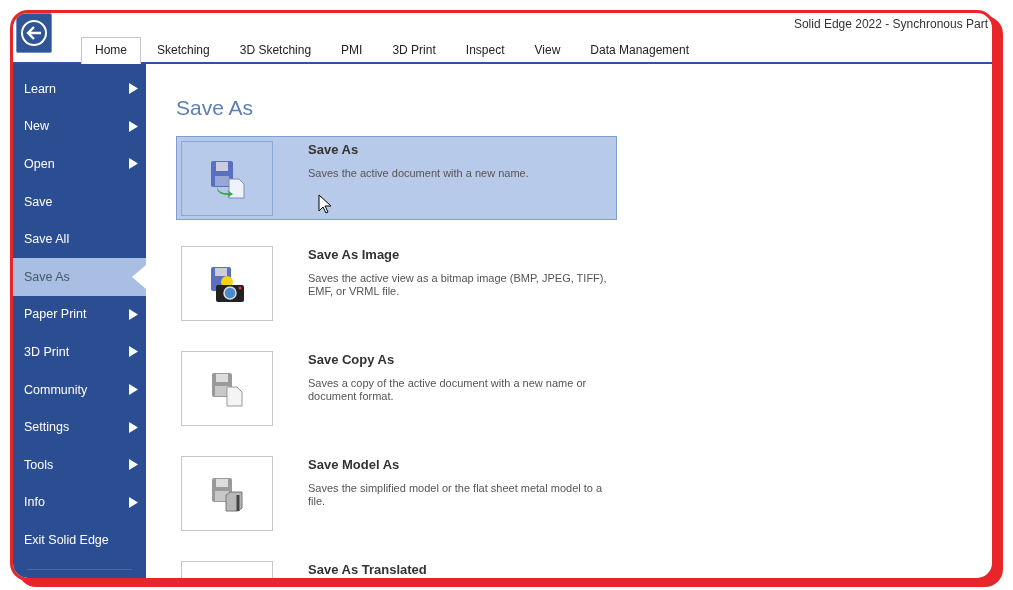 This screenshot has height=590, width=1013. I want to click on mouse-cursor-icon, so click(325, 204).